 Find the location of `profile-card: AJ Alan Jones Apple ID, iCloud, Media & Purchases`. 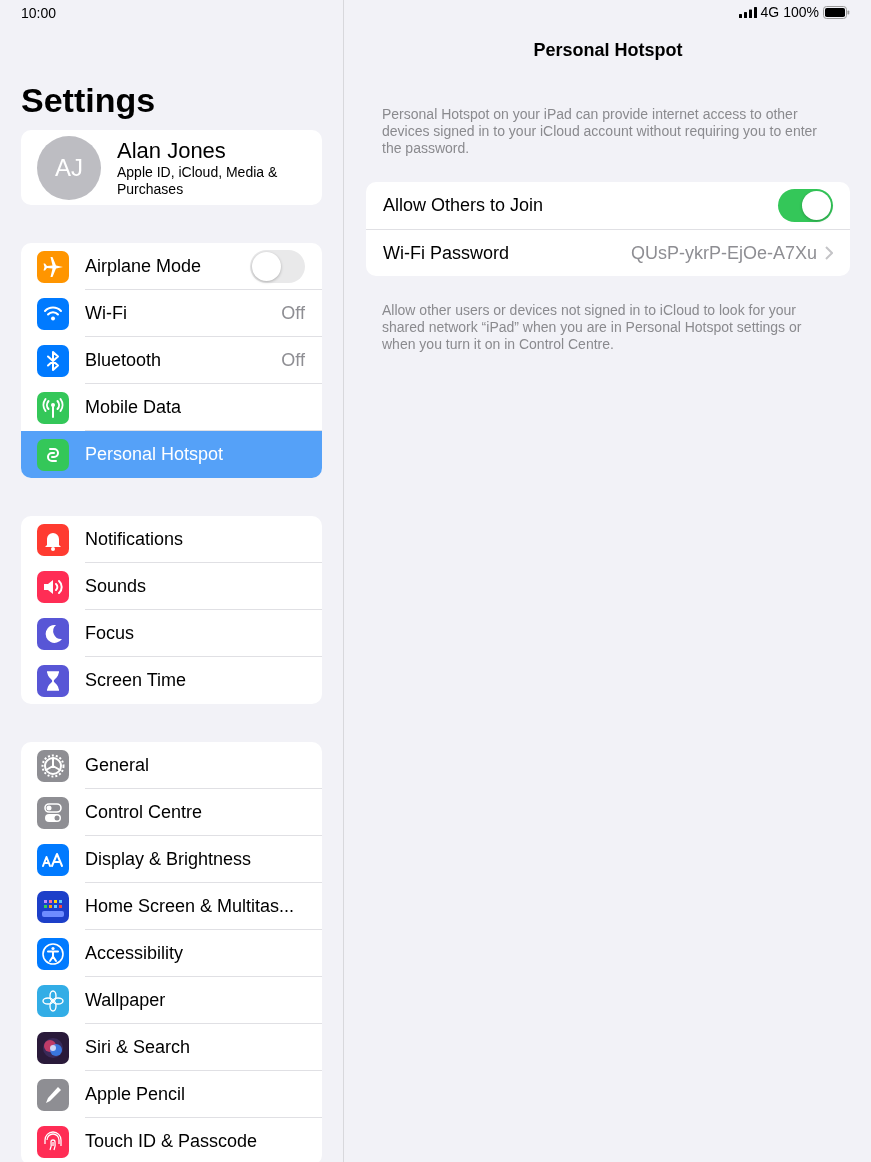

profile-card: AJ Alan Jones Apple ID, iCloud, Media & Purchases is located at coordinates (171, 167).